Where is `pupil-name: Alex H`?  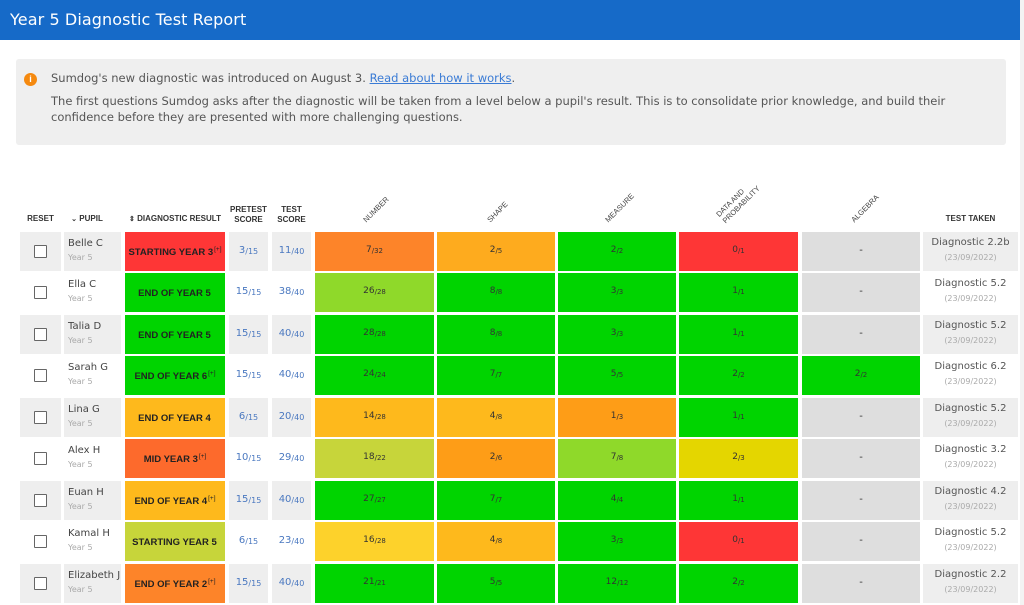
pupil-name: Alex H is located at coordinates (84, 450).